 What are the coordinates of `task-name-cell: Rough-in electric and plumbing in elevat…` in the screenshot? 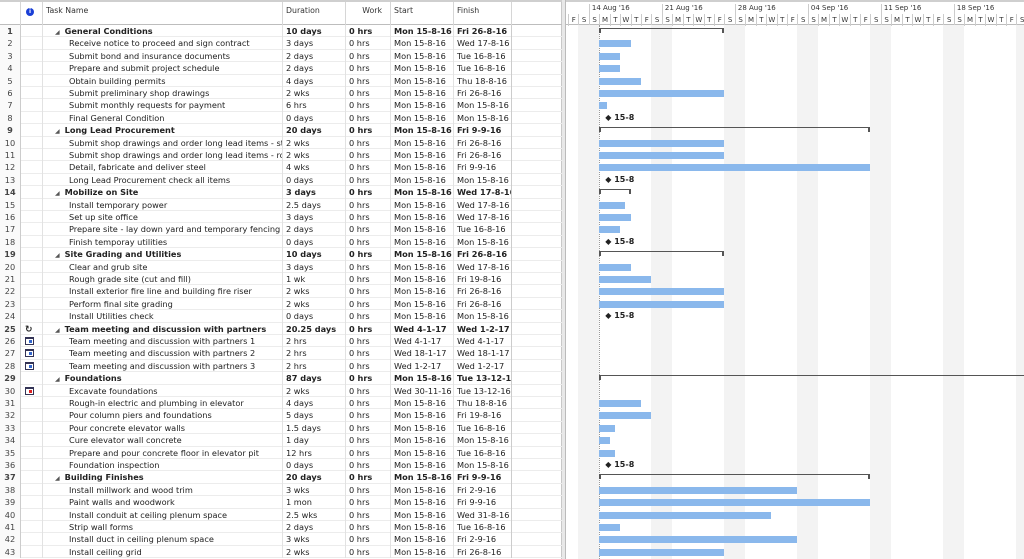 It's located at (163, 403).